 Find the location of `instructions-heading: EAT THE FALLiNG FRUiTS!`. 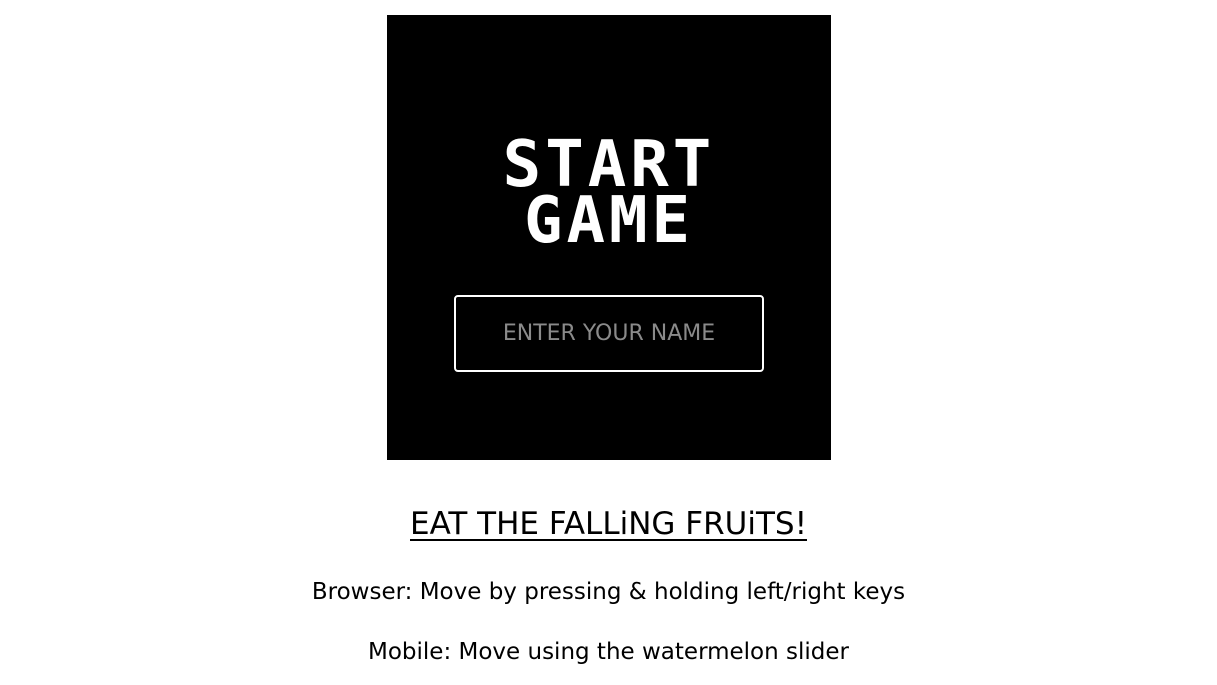

instructions-heading: EAT THE FALLiNG FRUiTS! is located at coordinates (608, 524).